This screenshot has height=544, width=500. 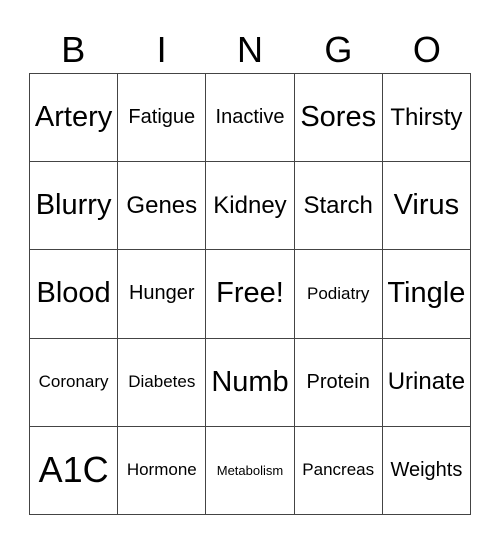 What do you see at coordinates (74, 294) in the screenshot?
I see `bingo-cell: Blood` at bounding box center [74, 294].